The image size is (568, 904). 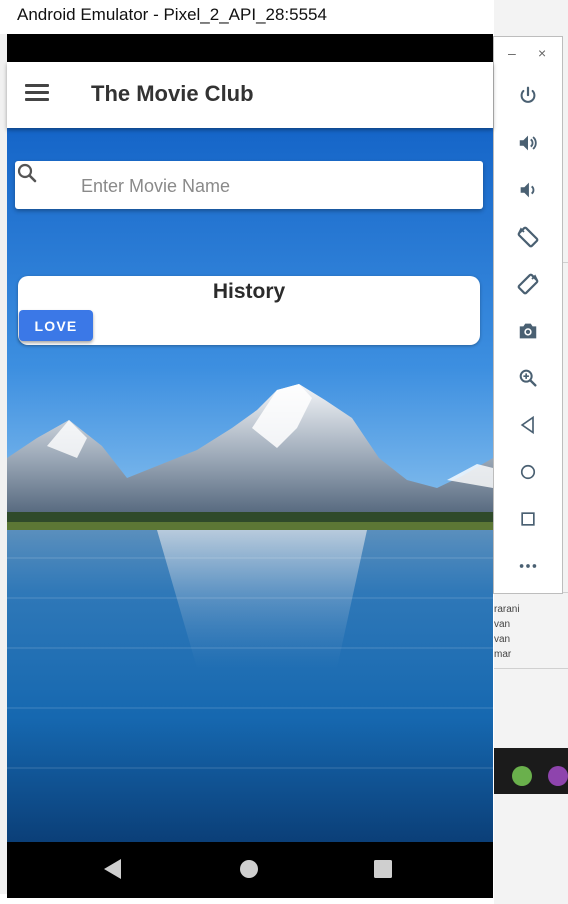 What do you see at coordinates (172, 93) in the screenshot?
I see `app-title: The Movie Club` at bounding box center [172, 93].